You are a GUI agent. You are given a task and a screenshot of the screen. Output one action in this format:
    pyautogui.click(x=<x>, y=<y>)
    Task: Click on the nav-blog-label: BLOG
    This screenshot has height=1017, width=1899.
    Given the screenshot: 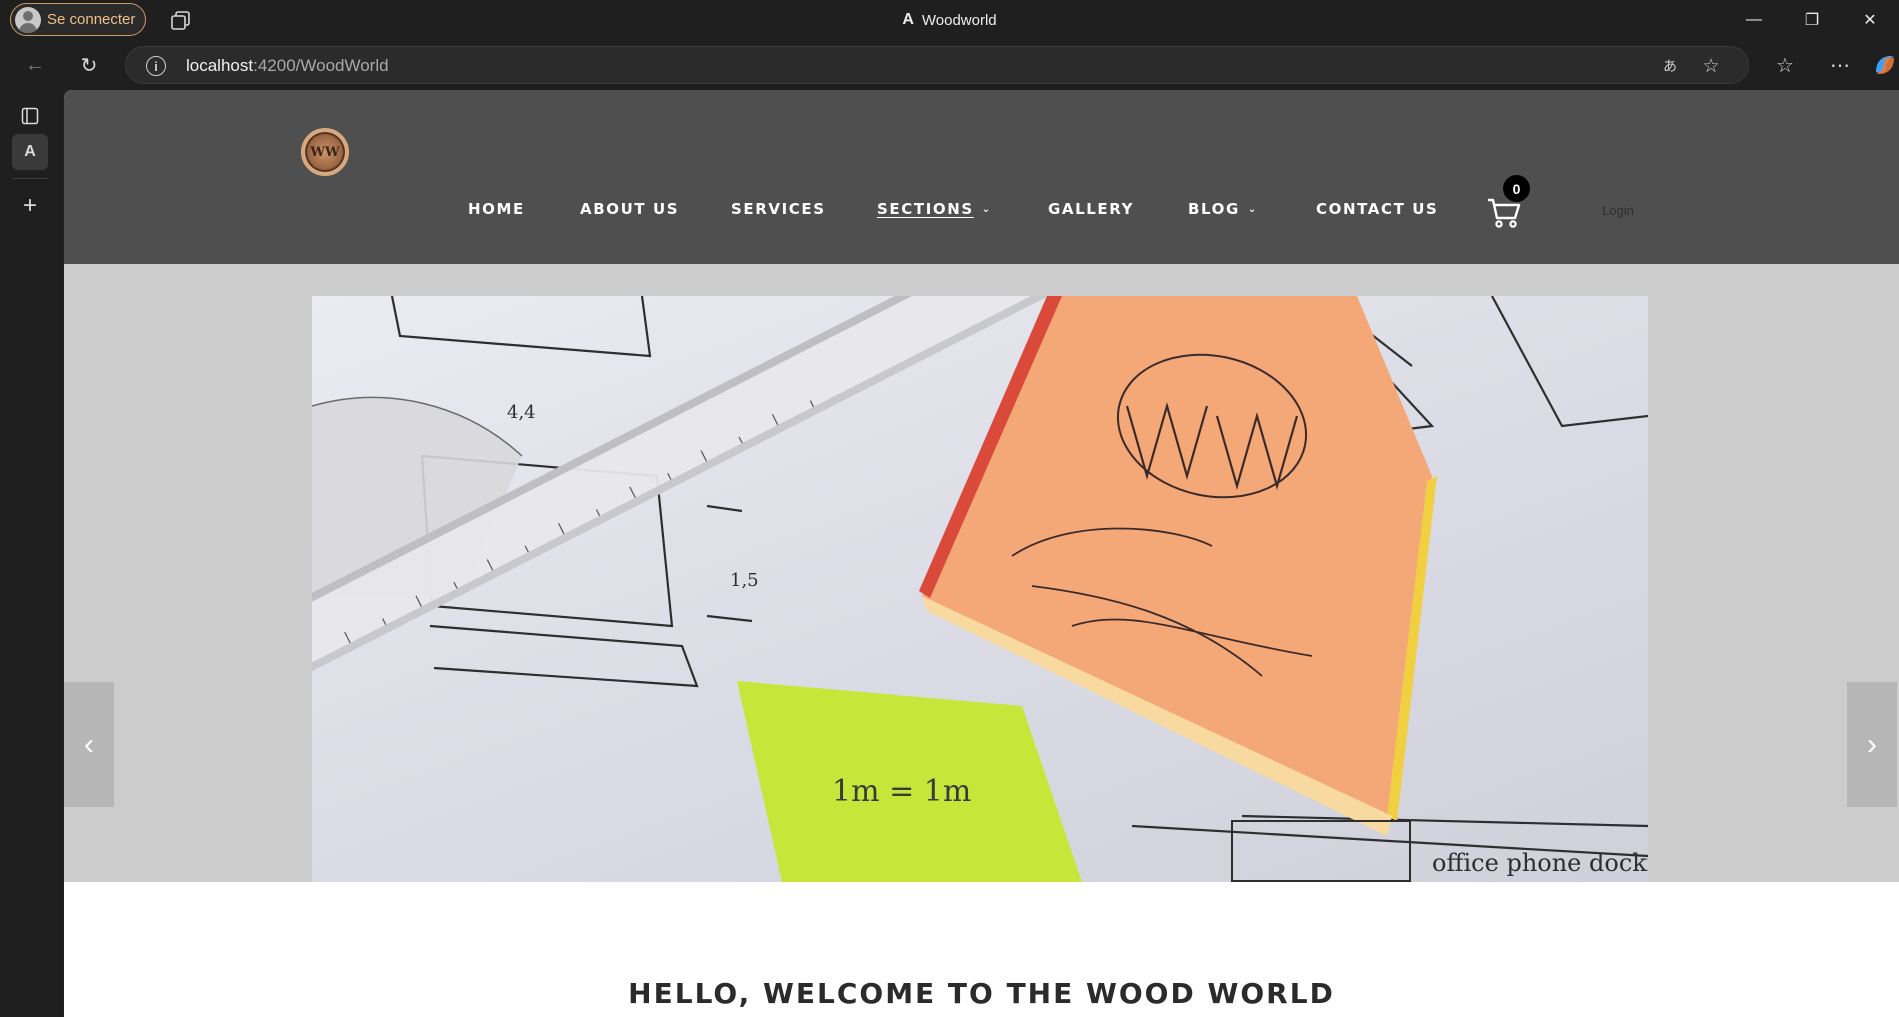 What is the action you would take?
    pyautogui.click(x=1214, y=209)
    